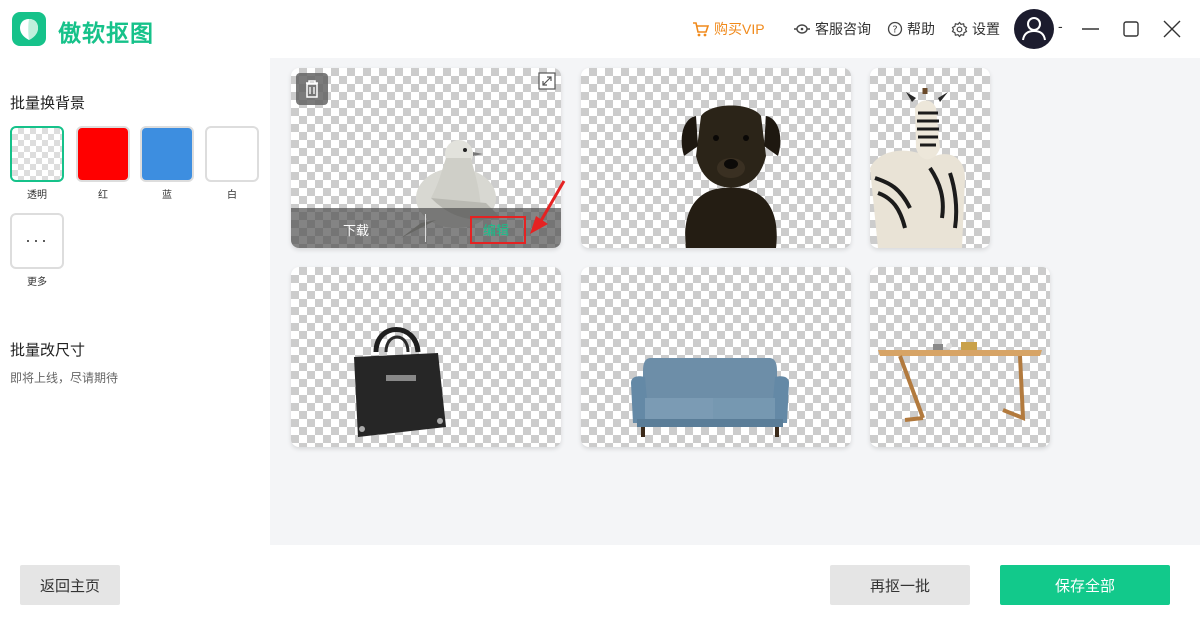 This screenshot has width=1200, height=625. What do you see at coordinates (710, 397) in the screenshot?
I see `sofa-image` at bounding box center [710, 397].